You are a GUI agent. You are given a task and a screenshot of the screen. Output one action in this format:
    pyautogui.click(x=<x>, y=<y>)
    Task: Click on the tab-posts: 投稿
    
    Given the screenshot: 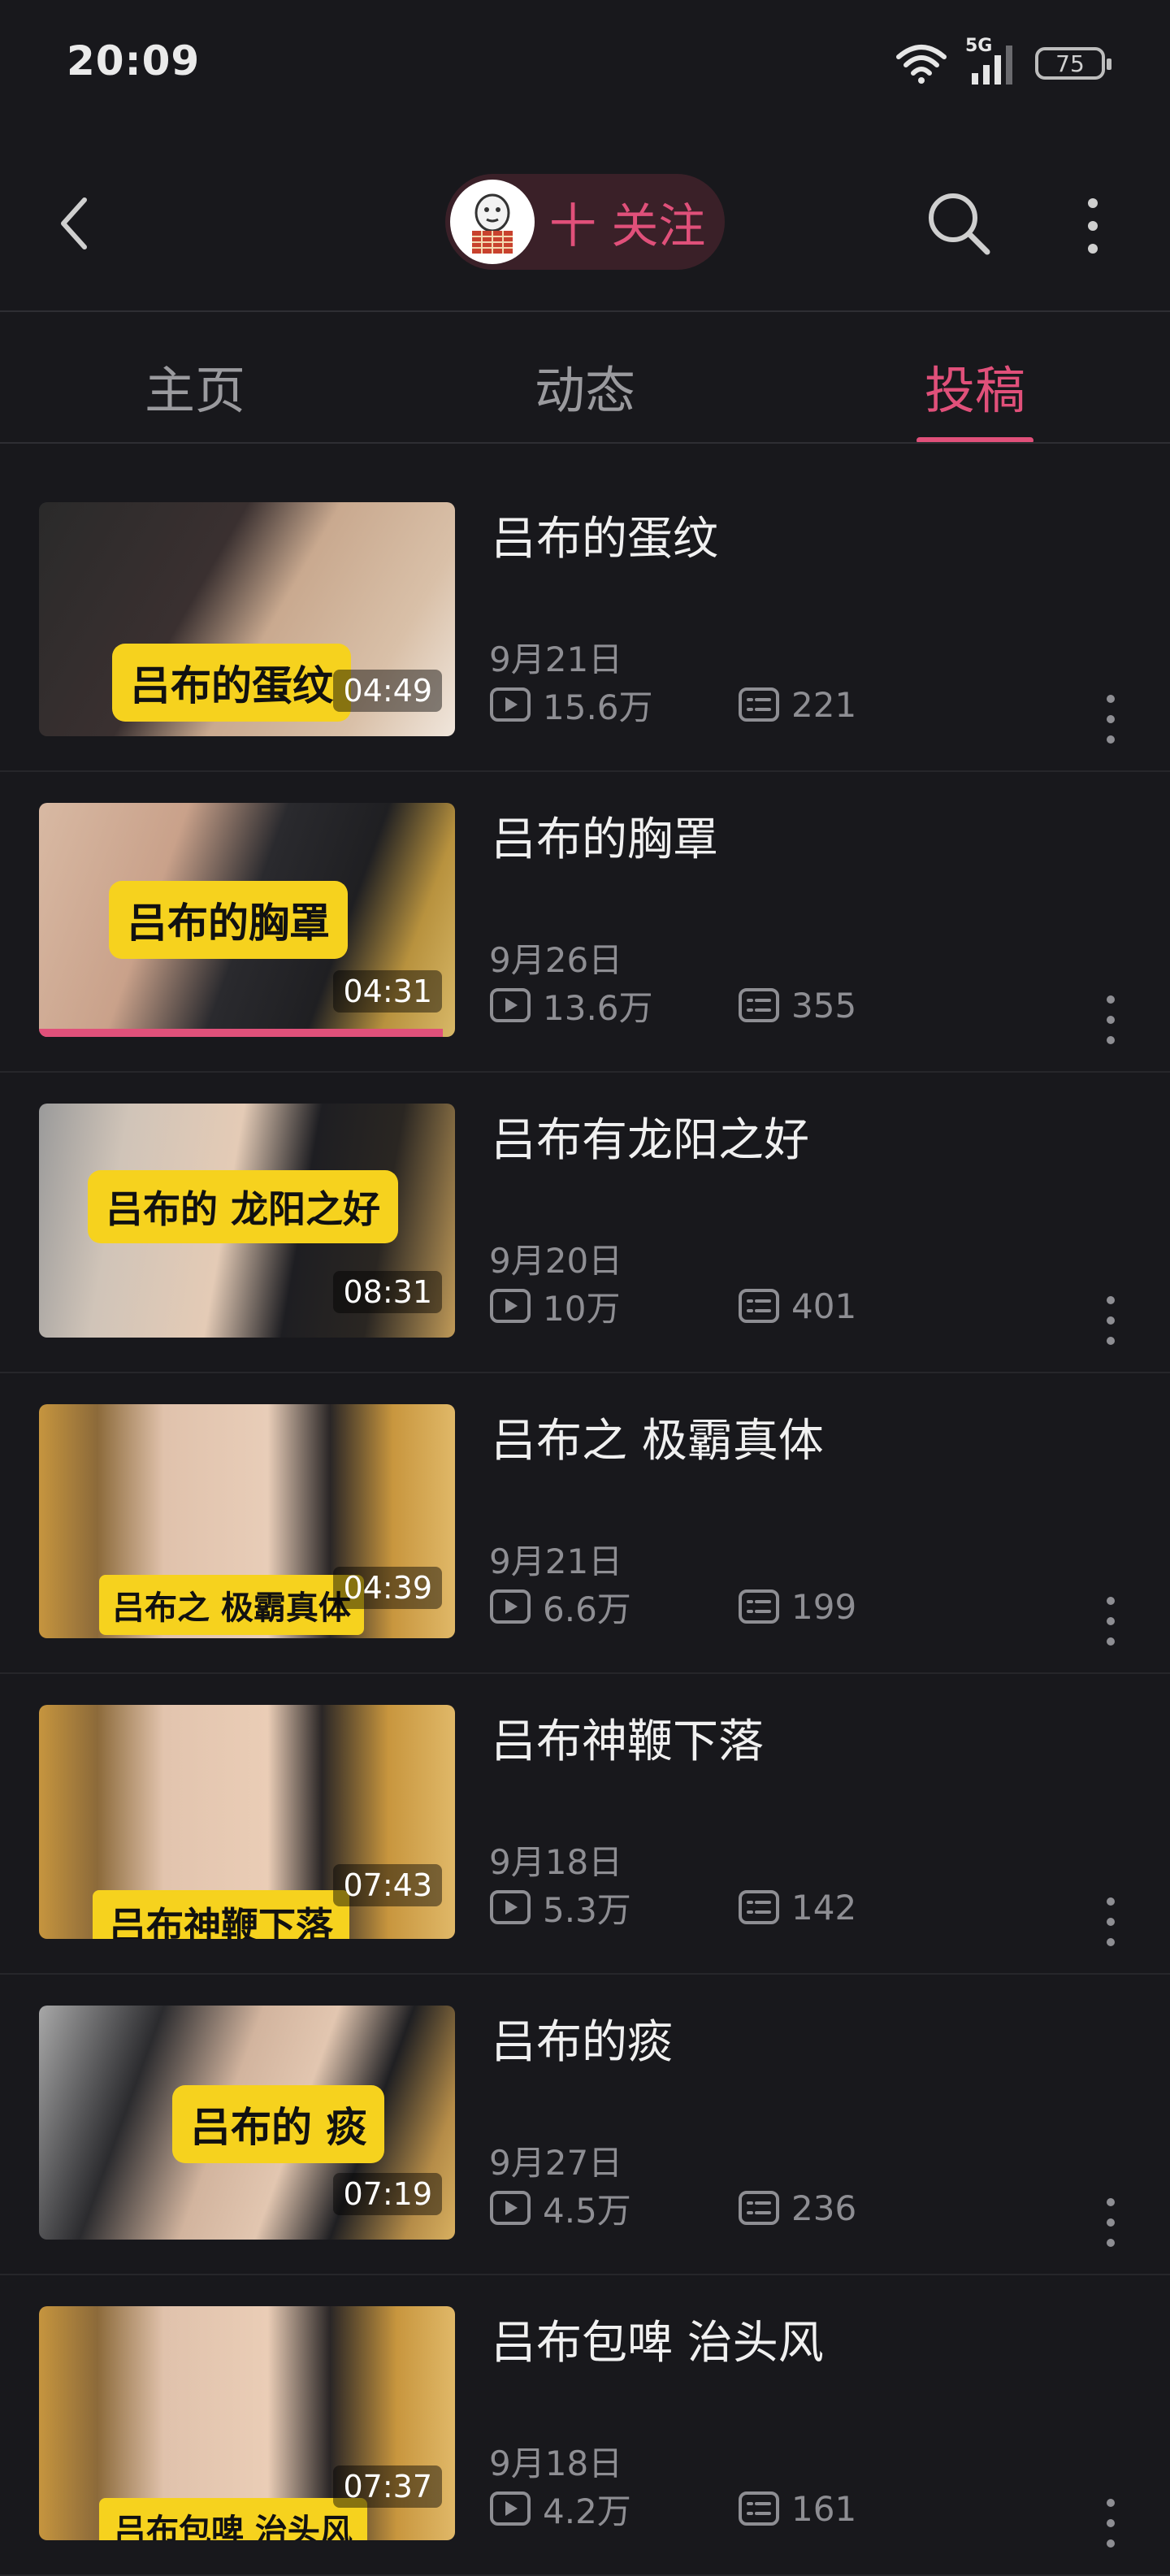 What is the action you would take?
    pyautogui.click(x=975, y=386)
    